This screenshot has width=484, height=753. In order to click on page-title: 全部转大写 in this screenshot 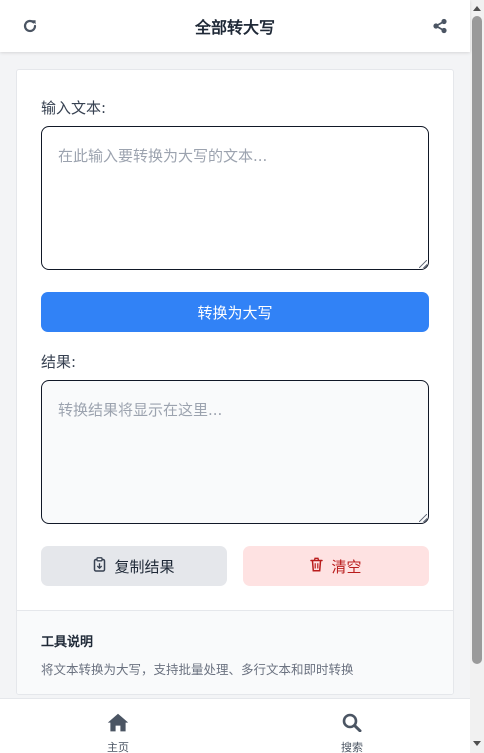, I will do `click(234, 27)`.